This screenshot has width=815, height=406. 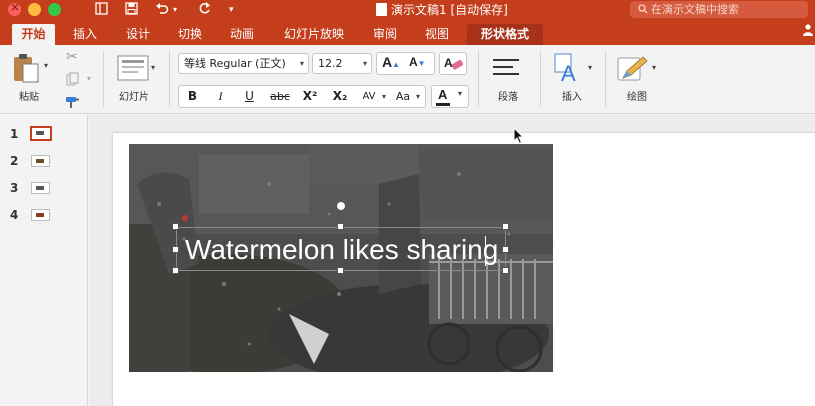 I want to click on change-case-button: Aa, so click(x=403, y=96).